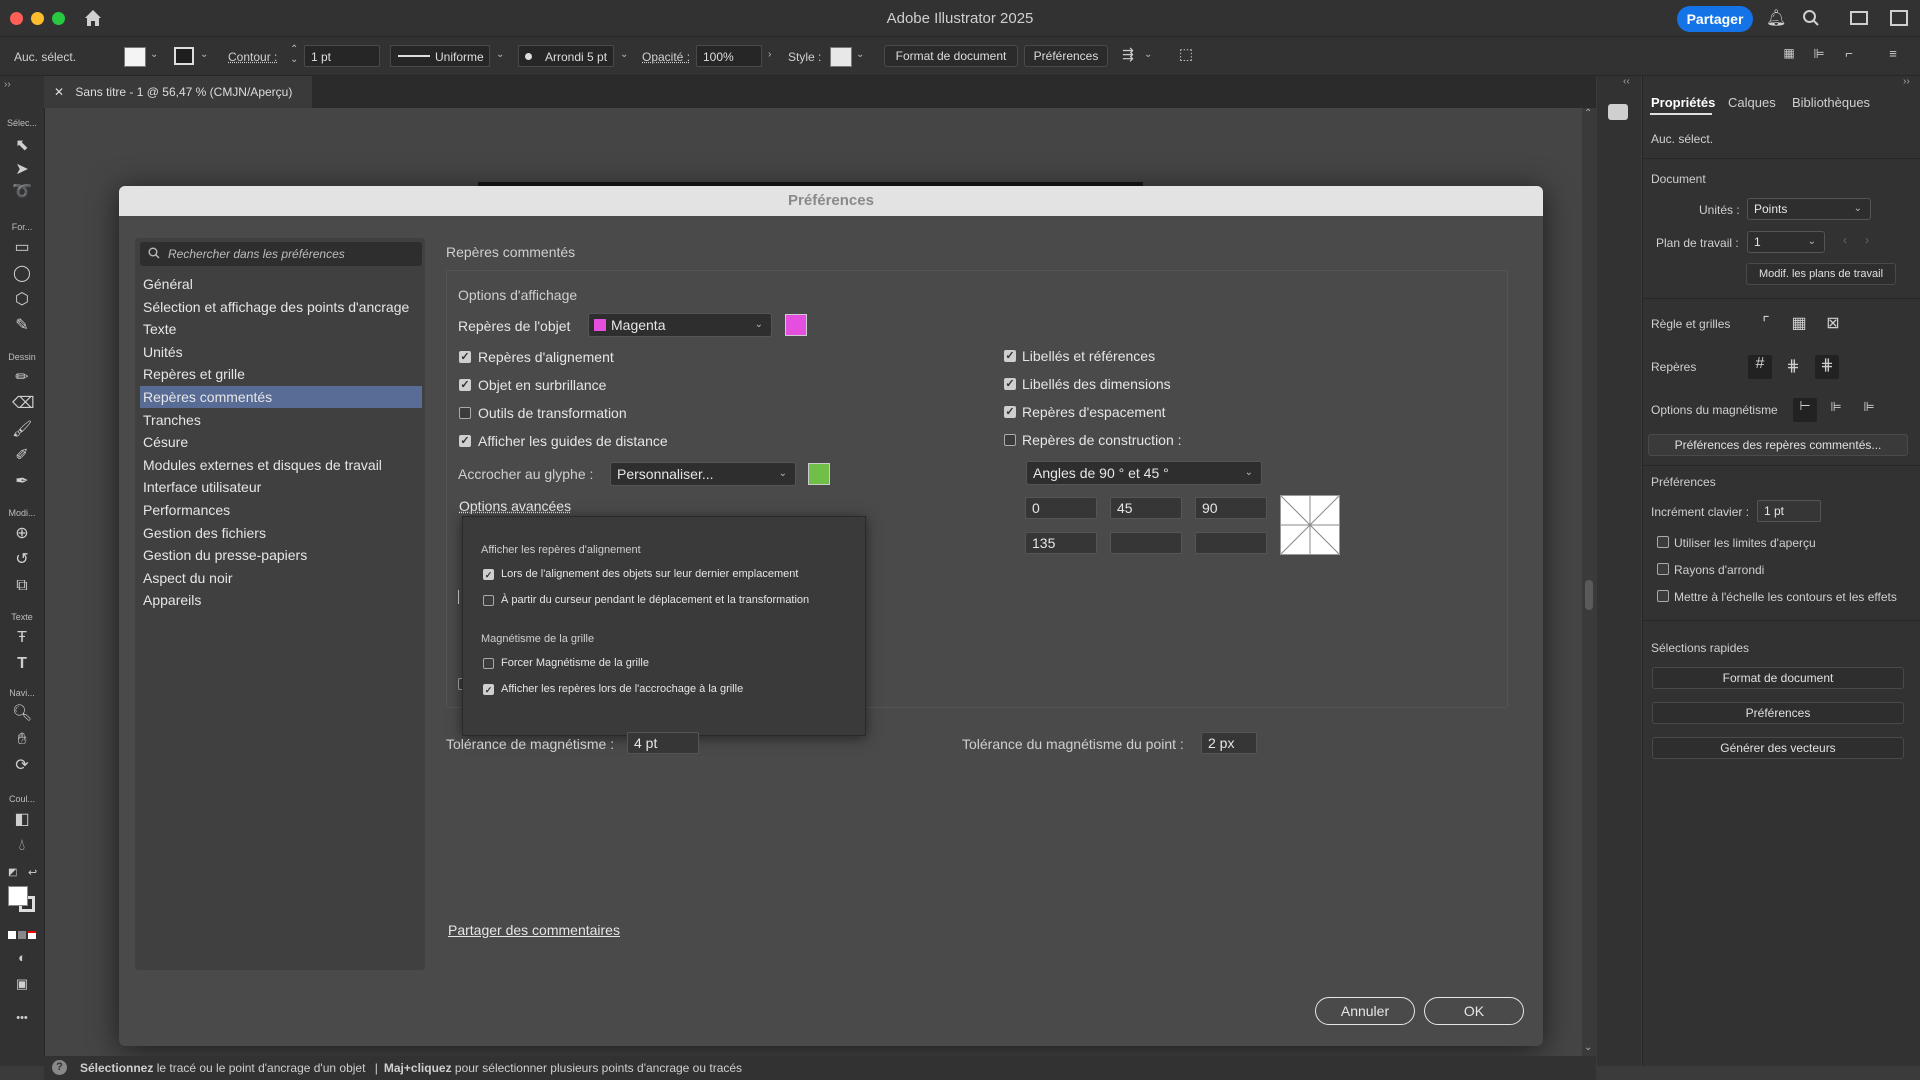 This screenshot has height=1080, width=1920. I want to click on snap-icon: ⌐, so click(1849, 53).